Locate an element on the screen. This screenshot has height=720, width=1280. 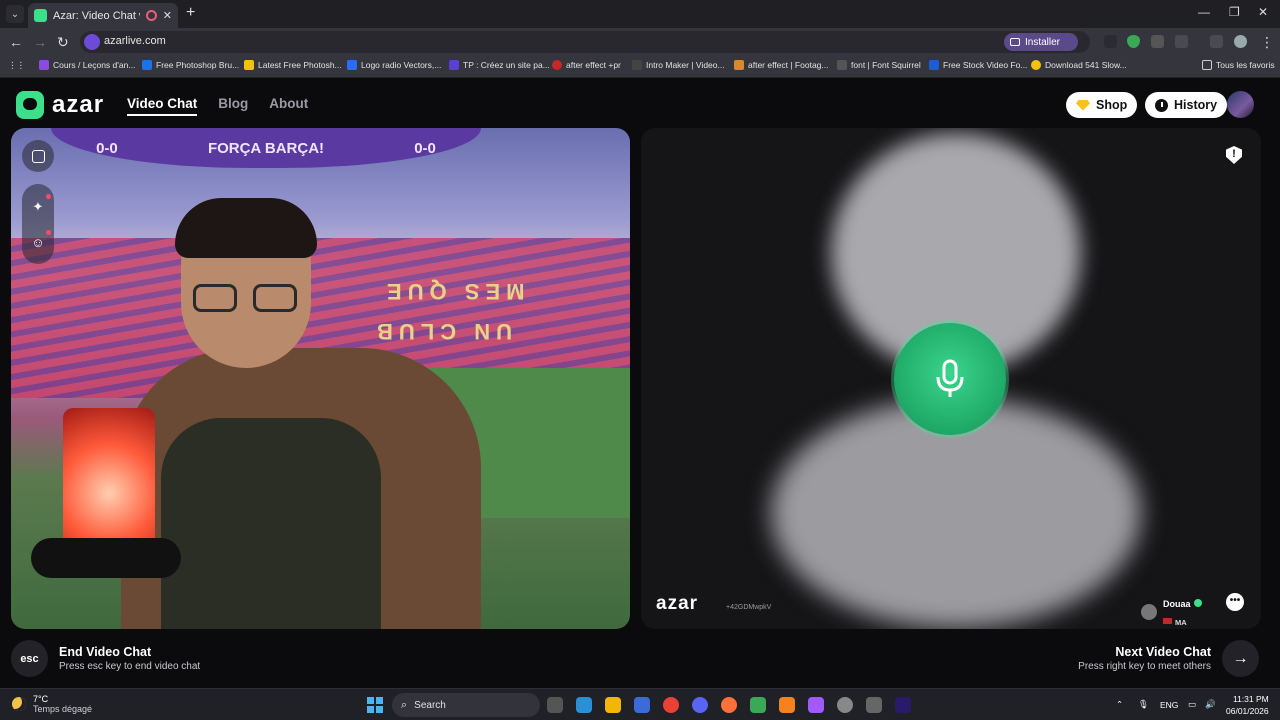
next-chat-subtitle: Press right key to meet others is located at coordinates (1144, 666).